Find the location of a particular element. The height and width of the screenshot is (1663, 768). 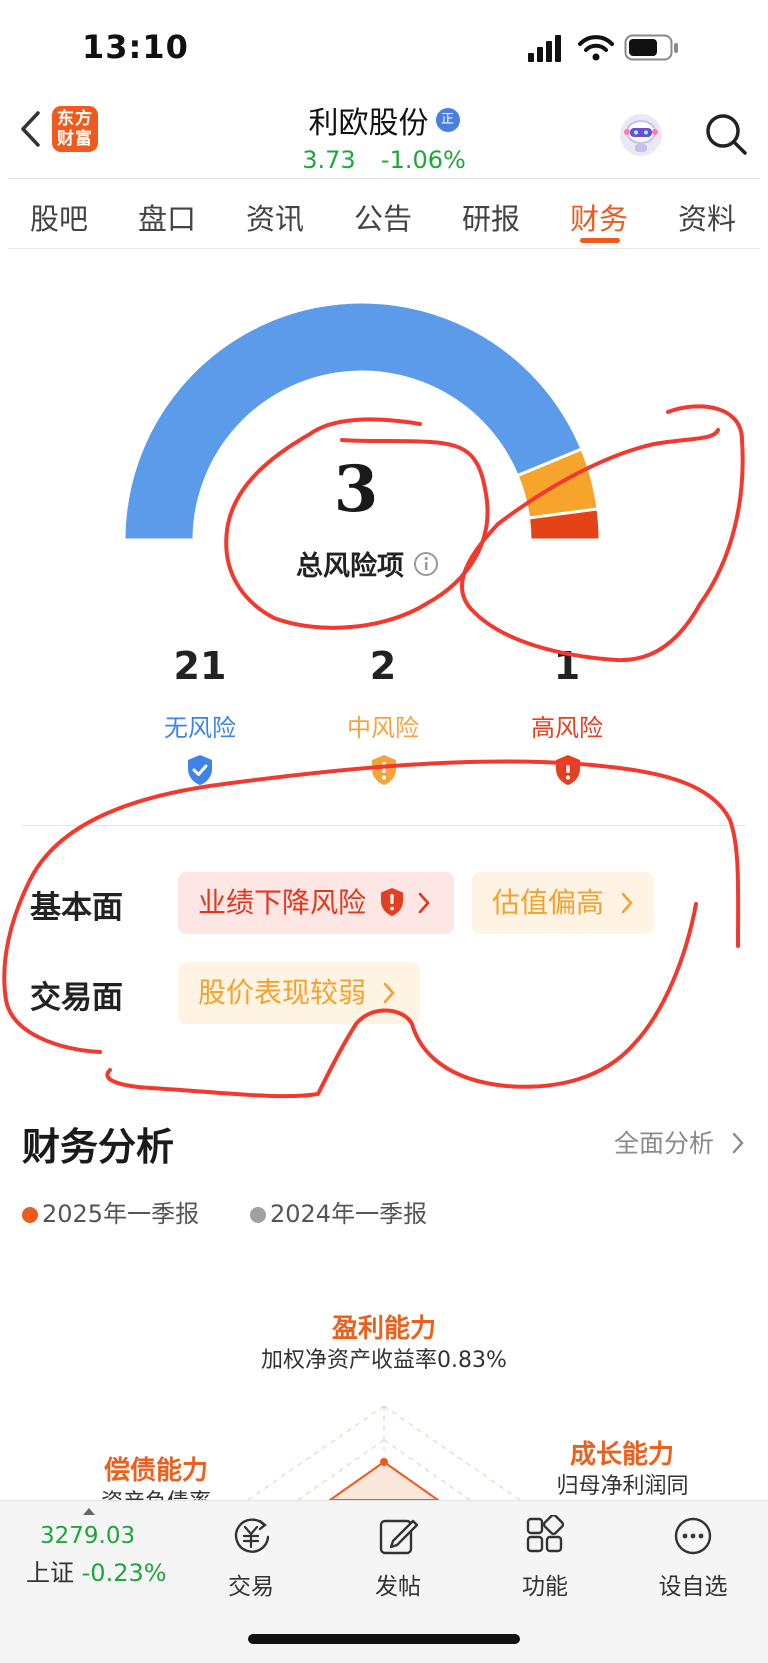

stock-badge: 正 is located at coordinates (447, 120).